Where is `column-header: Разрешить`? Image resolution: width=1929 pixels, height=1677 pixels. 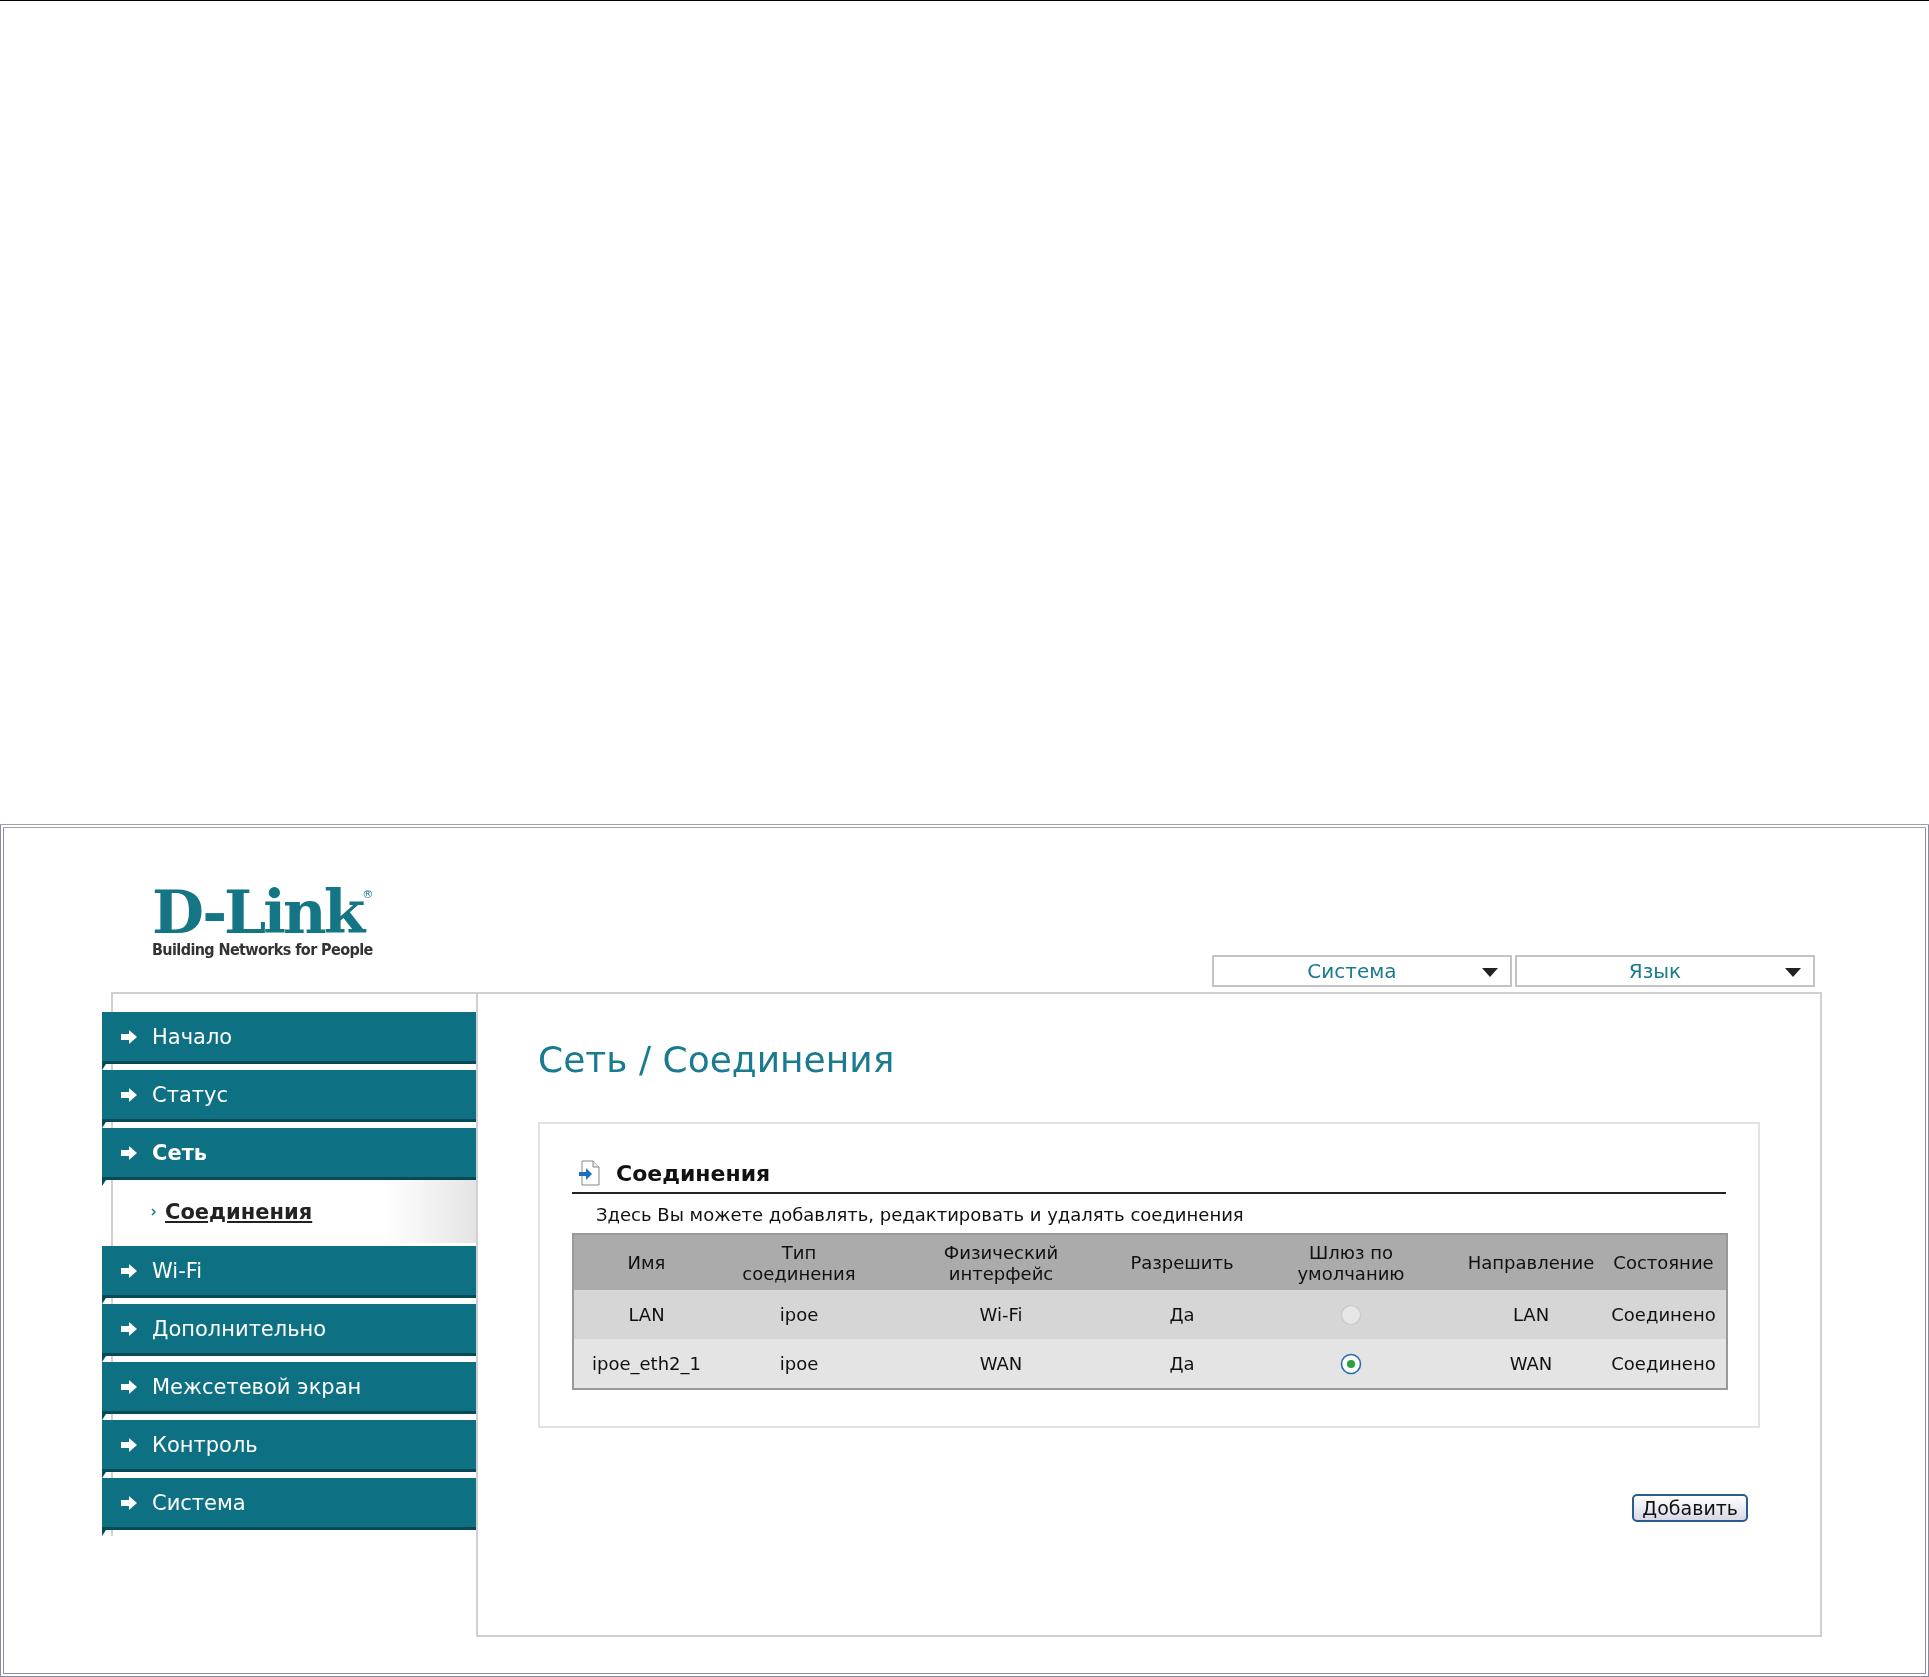
column-header: Разрешить is located at coordinates (1182, 1262).